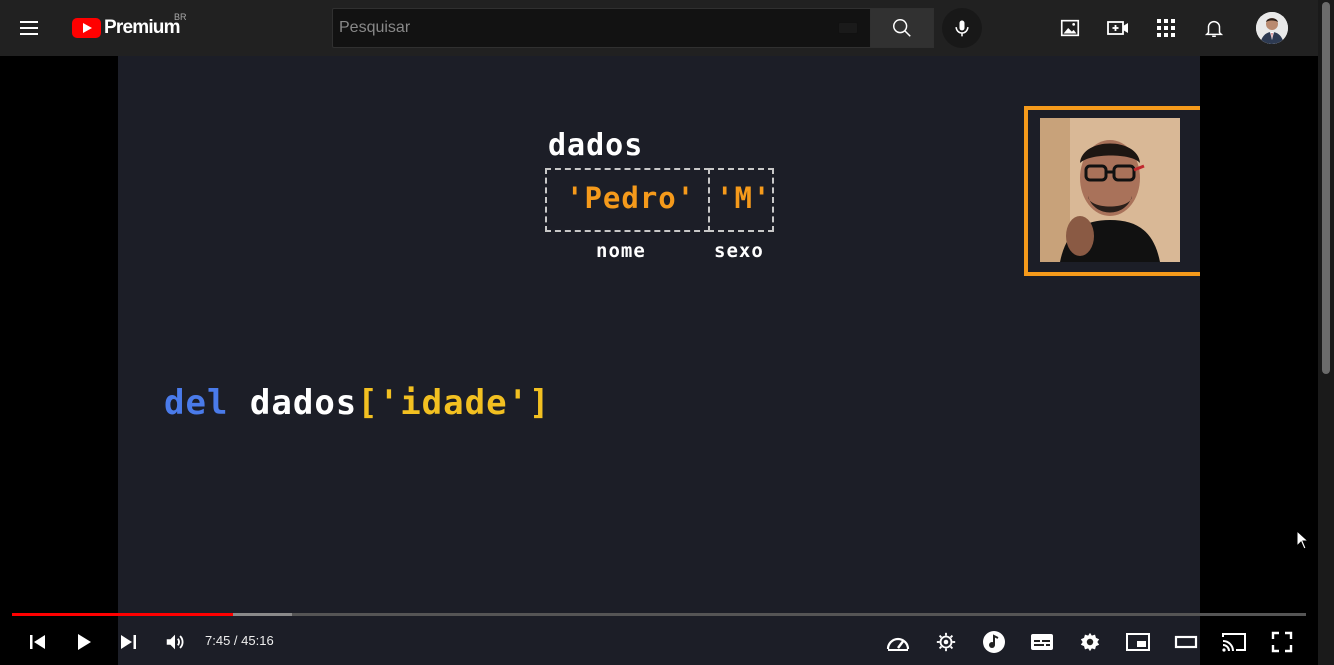 The height and width of the screenshot is (665, 1334). I want to click on progress-bar, so click(659, 614).